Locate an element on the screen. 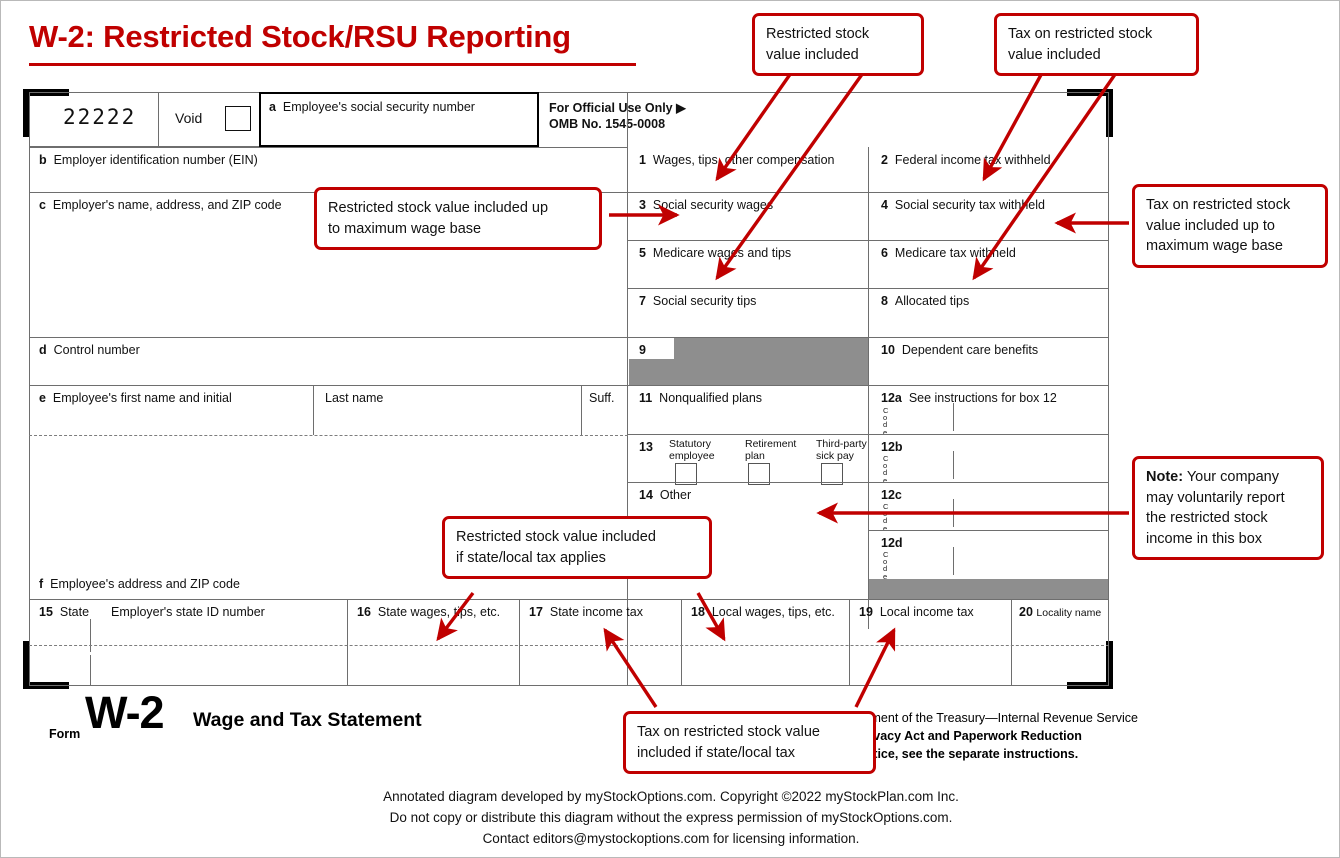  thirdparty-line1: Third-party is located at coordinates (841, 444).